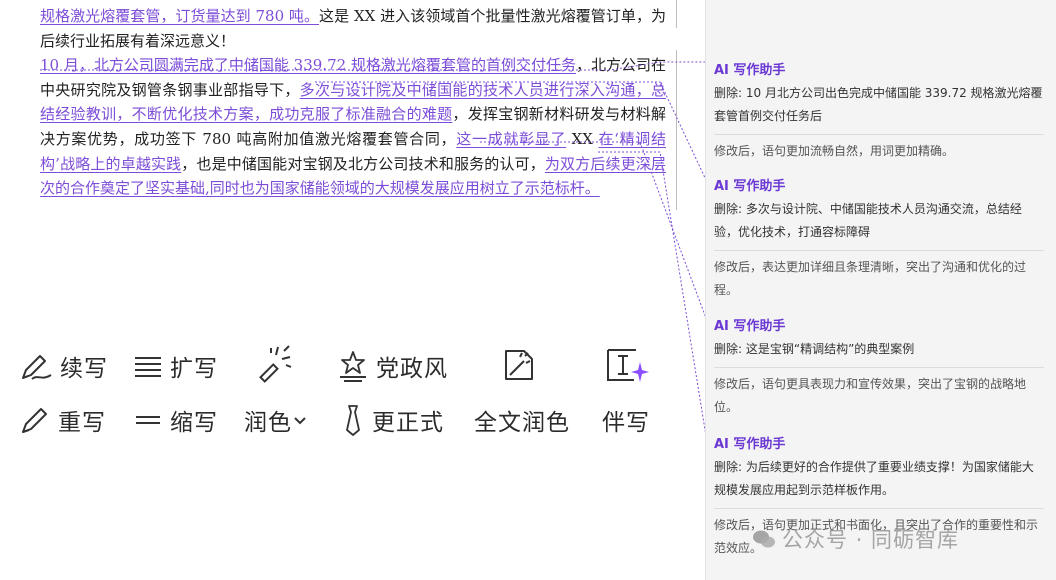  Describe the element at coordinates (879, 393) in the screenshot. I see `comment-reply: 修改后，语句更具表现力和宣传效果，突出了宝钢的战略地位。` at that location.